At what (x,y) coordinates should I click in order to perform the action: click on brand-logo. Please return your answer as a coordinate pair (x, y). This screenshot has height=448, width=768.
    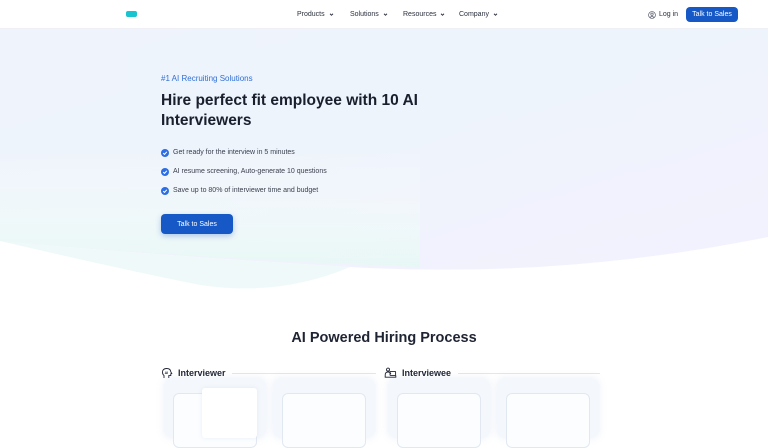
    Looking at the image, I should click on (131, 14).